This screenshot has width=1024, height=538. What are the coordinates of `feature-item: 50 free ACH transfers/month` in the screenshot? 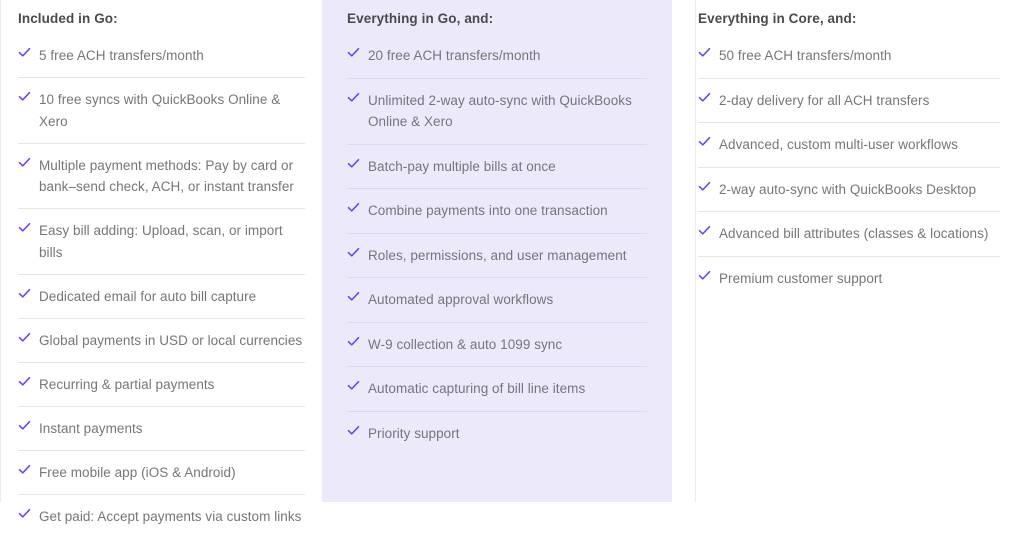 It's located at (849, 56).